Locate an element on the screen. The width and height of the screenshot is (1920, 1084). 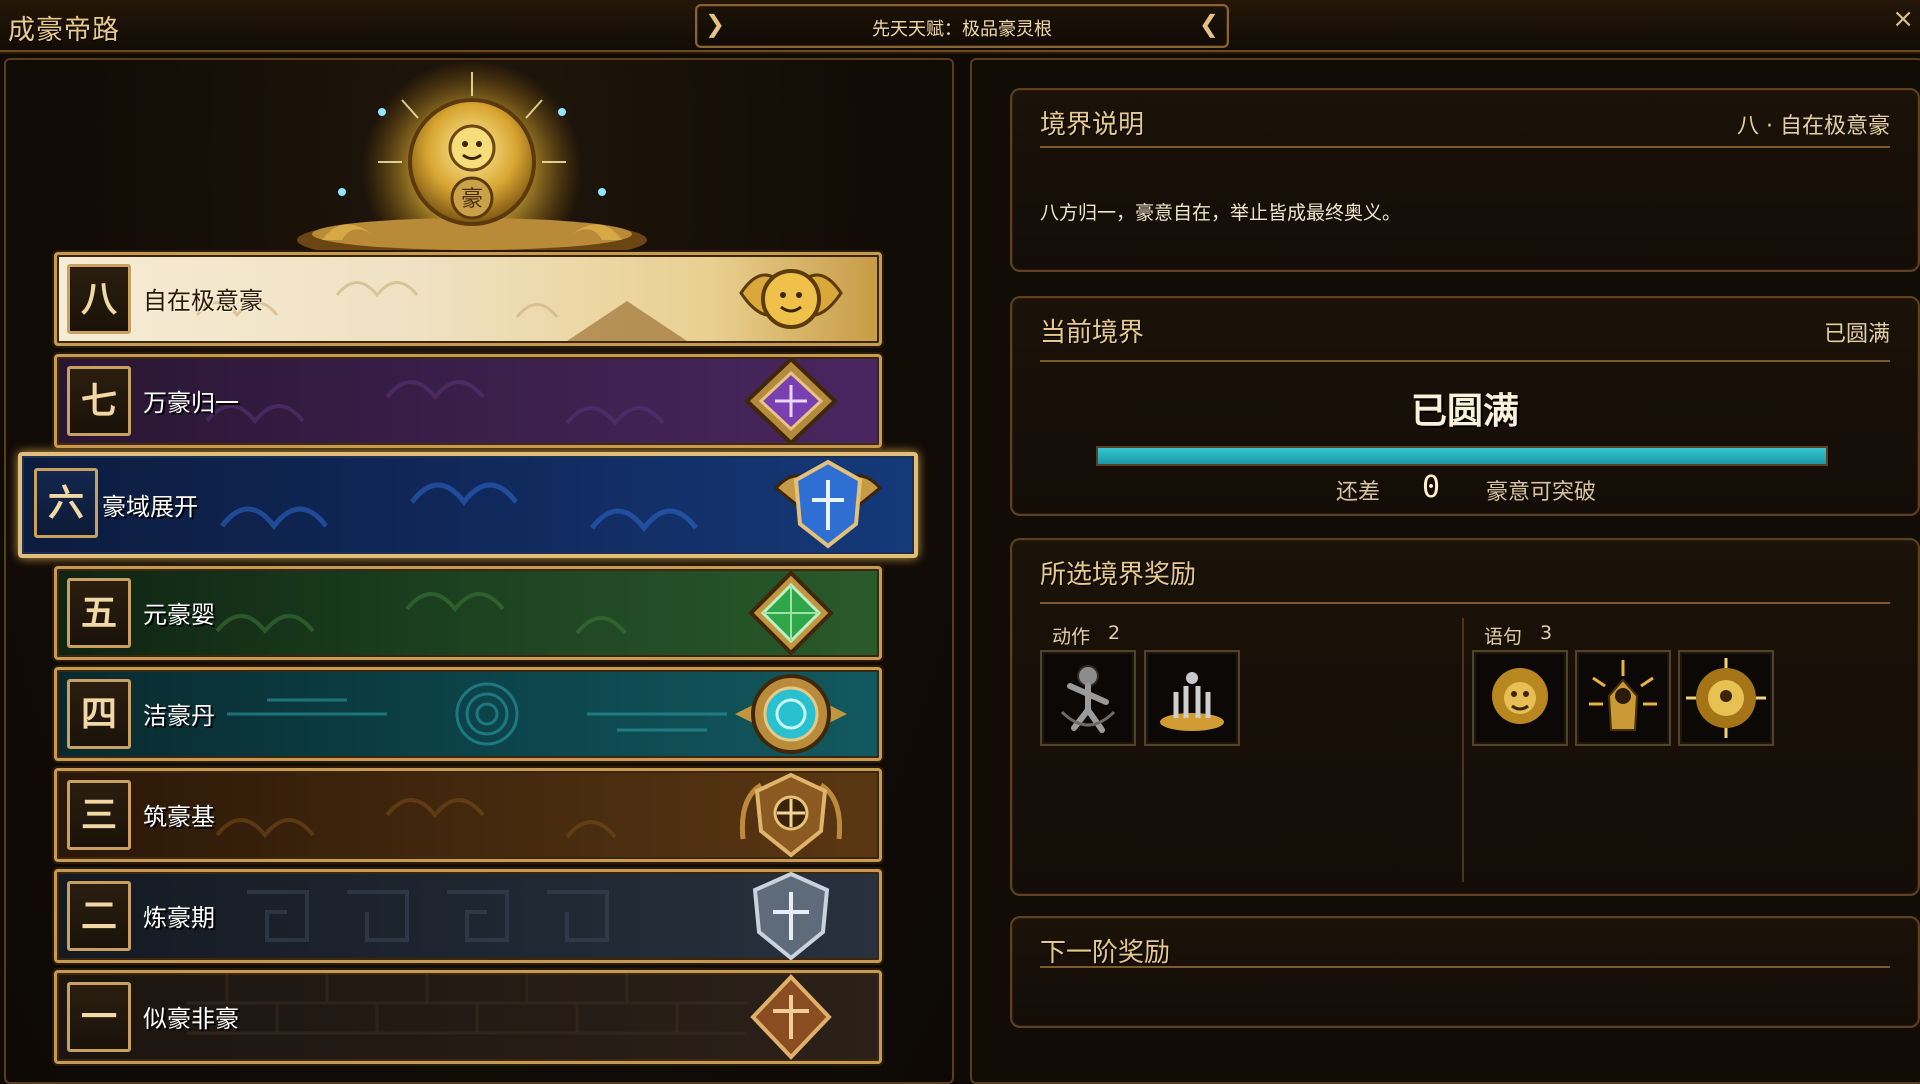
violet-diamond-badge-icon is located at coordinates (791, 401).